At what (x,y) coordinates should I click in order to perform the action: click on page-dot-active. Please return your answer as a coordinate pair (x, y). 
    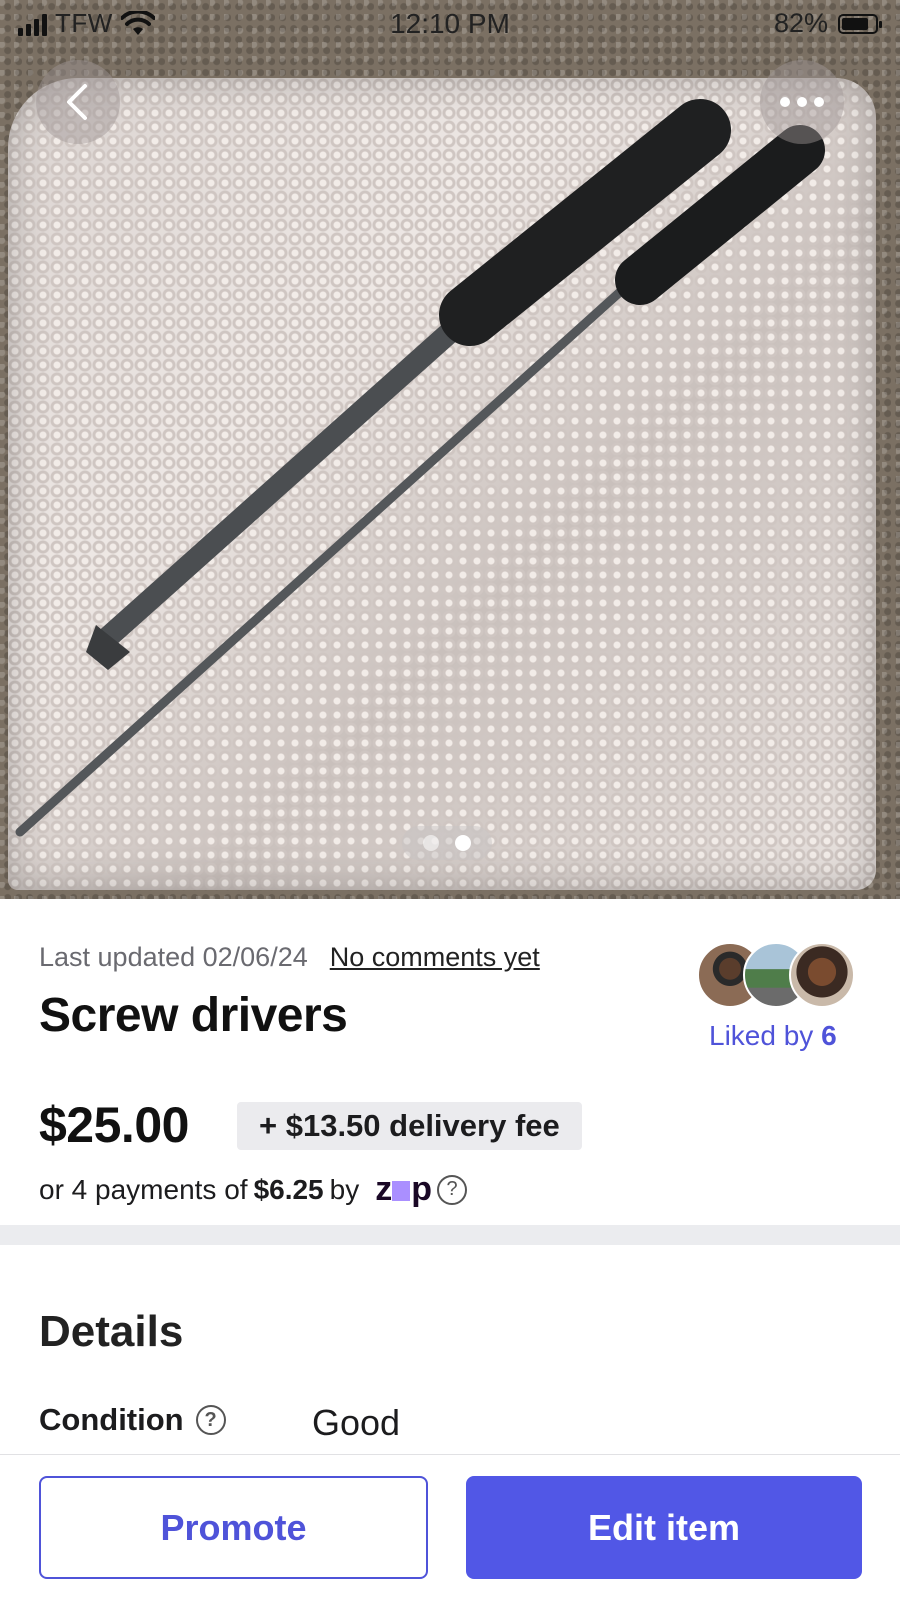
    Looking at the image, I should click on (463, 843).